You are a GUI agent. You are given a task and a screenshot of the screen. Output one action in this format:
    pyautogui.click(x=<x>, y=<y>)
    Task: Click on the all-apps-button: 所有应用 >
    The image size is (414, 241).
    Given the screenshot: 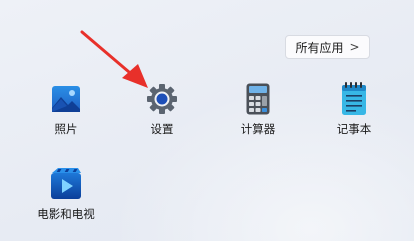 What is the action you would take?
    pyautogui.click(x=327, y=47)
    